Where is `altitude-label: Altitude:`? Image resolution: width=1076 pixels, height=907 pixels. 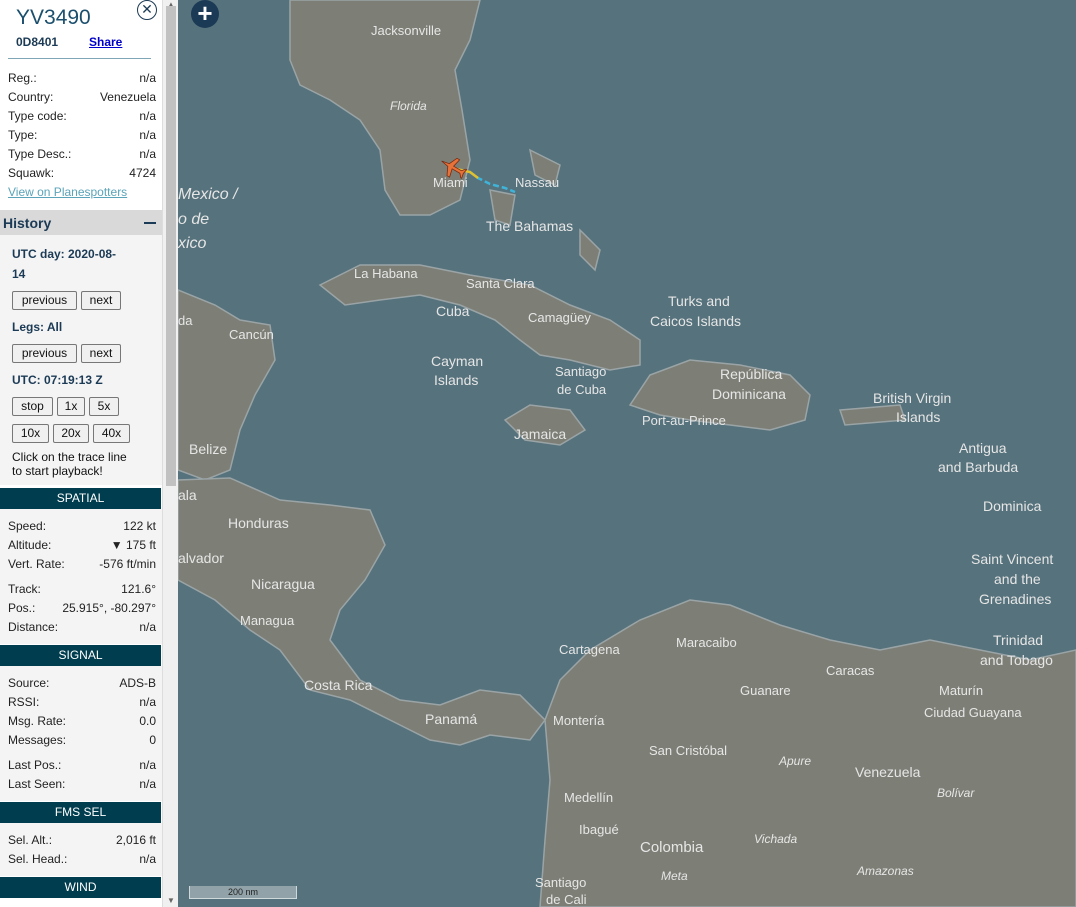
altitude-label: Altitude: is located at coordinates (30, 545).